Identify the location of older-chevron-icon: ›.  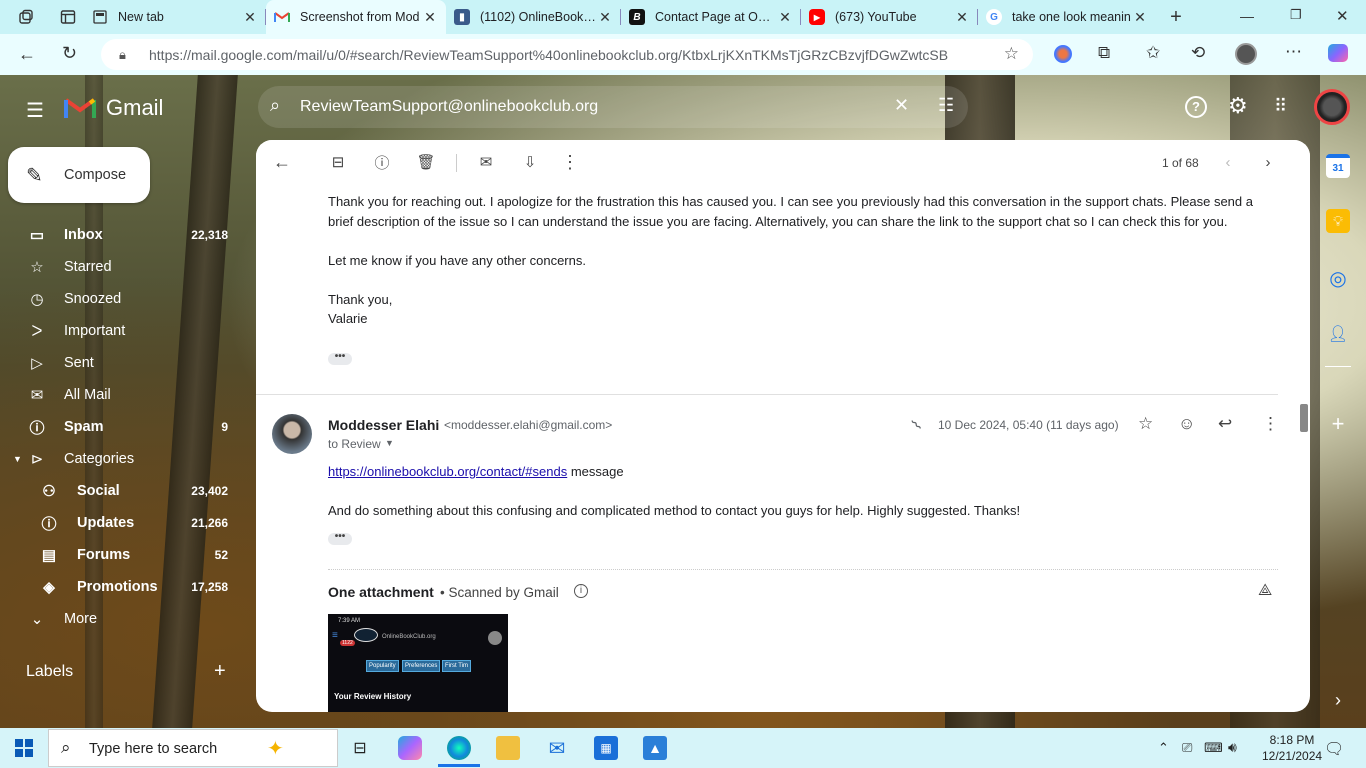
(1268, 162).